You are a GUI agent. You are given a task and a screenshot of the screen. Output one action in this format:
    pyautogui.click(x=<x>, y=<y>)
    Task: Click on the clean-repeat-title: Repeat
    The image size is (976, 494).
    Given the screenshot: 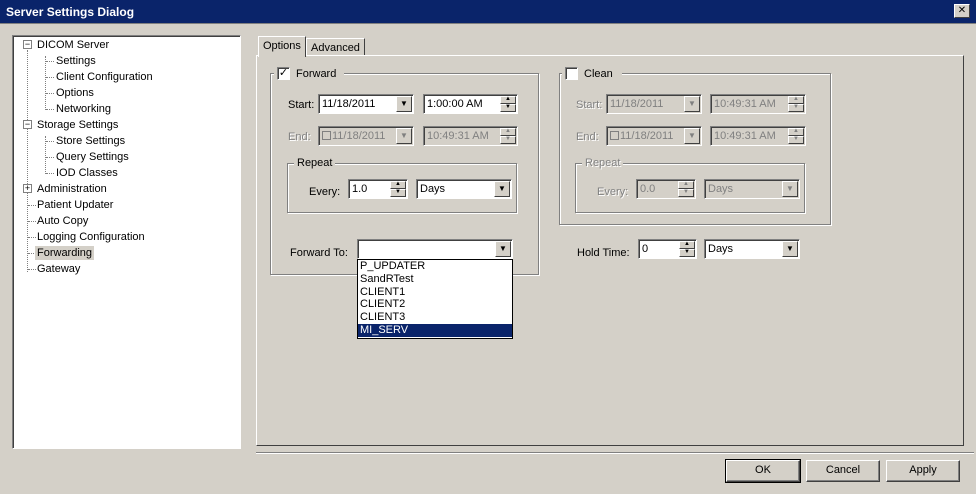 What is the action you would take?
    pyautogui.click(x=603, y=163)
    